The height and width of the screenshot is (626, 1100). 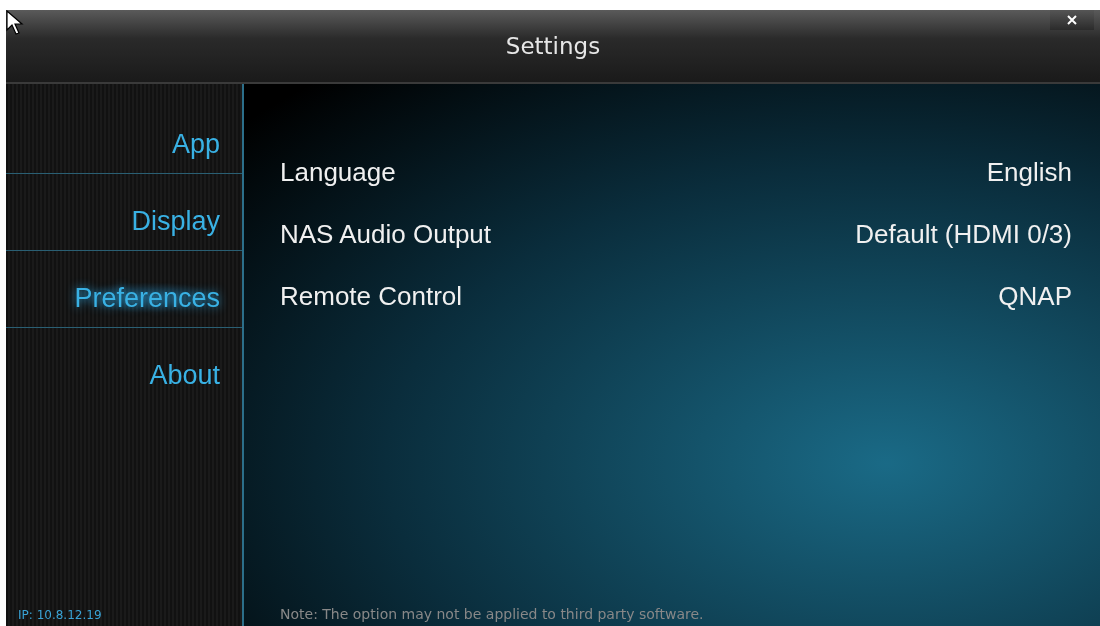 What do you see at coordinates (963, 234) in the screenshot?
I see `setting-value: Default (HDMI 0/3)` at bounding box center [963, 234].